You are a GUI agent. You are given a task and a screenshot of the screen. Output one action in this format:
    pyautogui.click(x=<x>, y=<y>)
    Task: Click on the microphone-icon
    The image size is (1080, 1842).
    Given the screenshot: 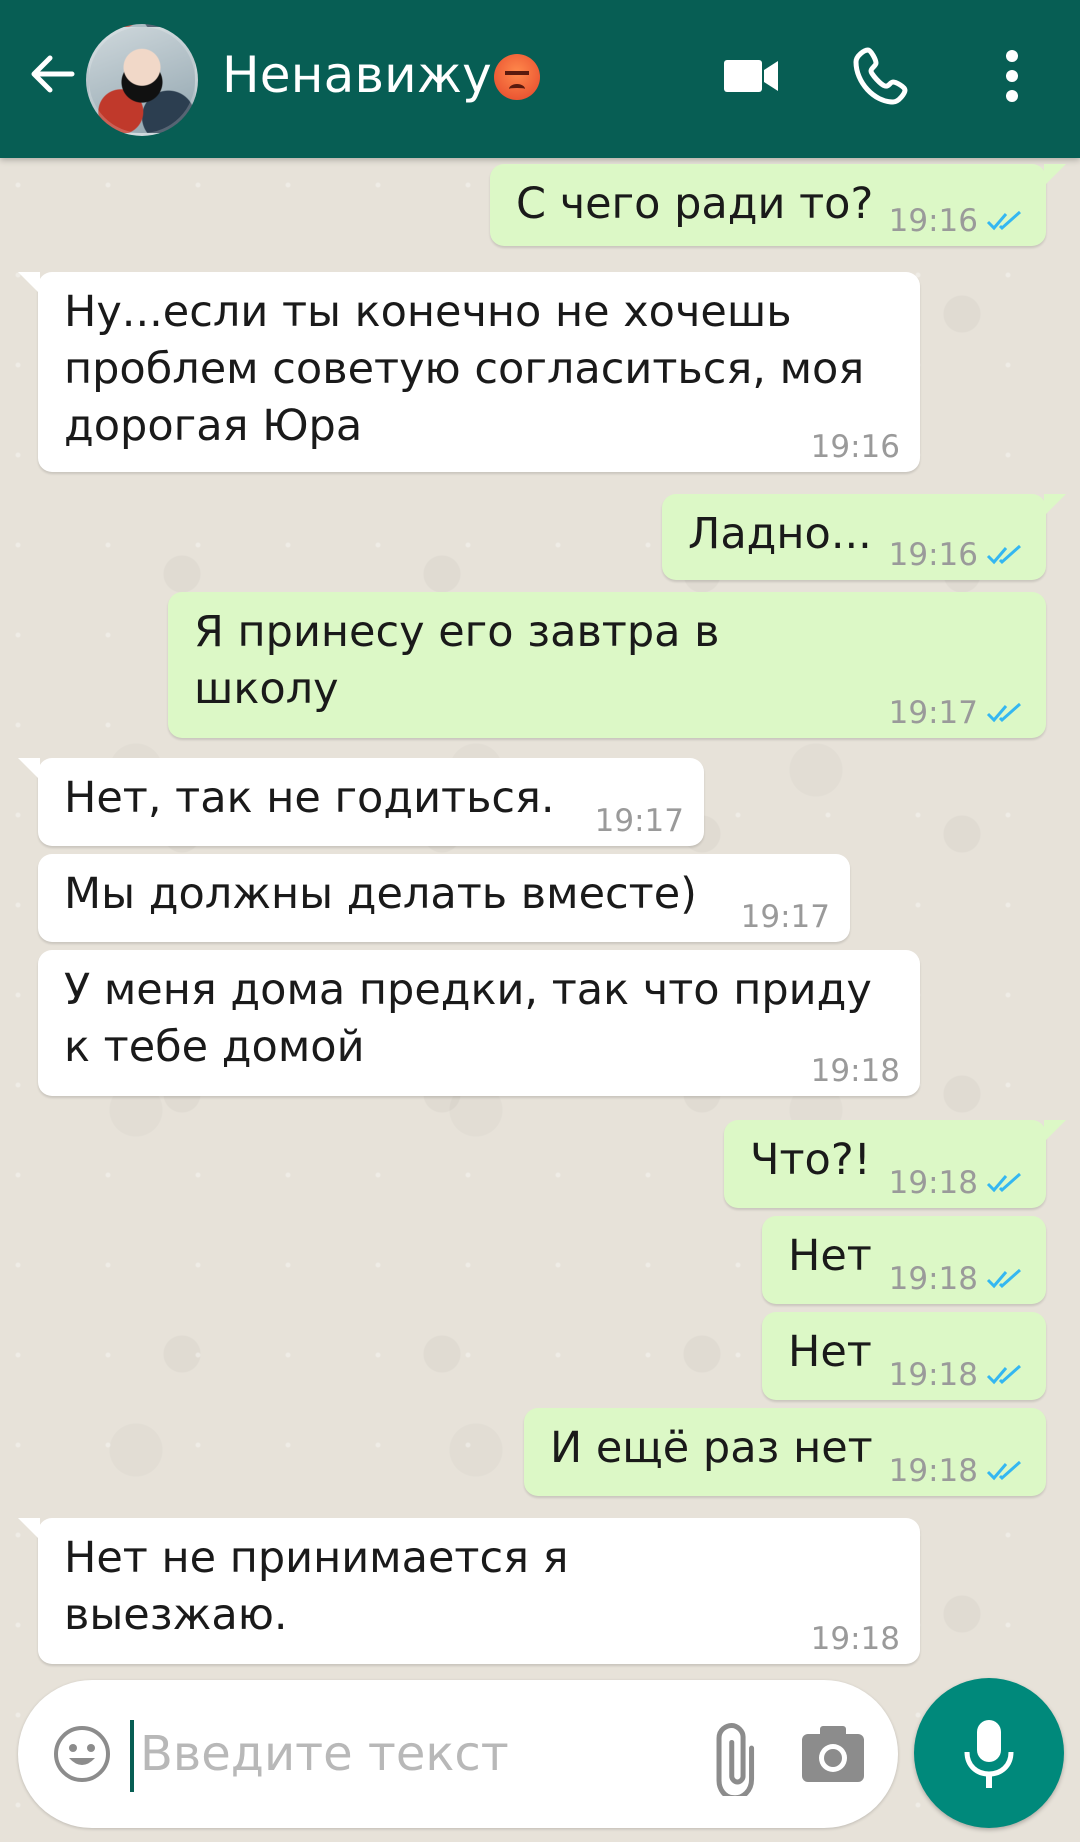 What is the action you would take?
    pyautogui.click(x=989, y=1754)
    